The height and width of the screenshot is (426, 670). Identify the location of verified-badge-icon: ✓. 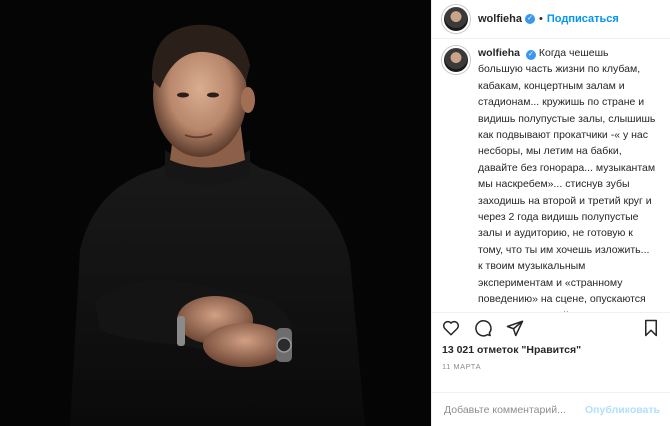
(530, 19).